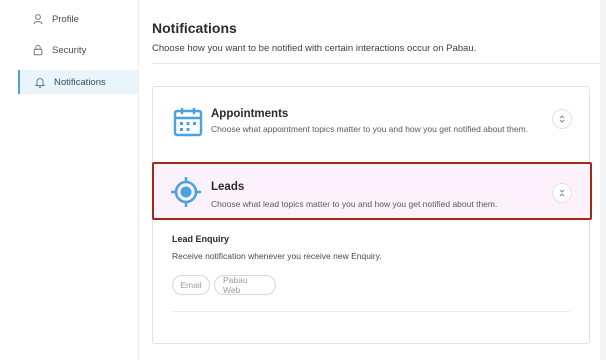 Image resolution: width=606 pixels, height=360 pixels. I want to click on chevron-collapse-icon, so click(562, 193).